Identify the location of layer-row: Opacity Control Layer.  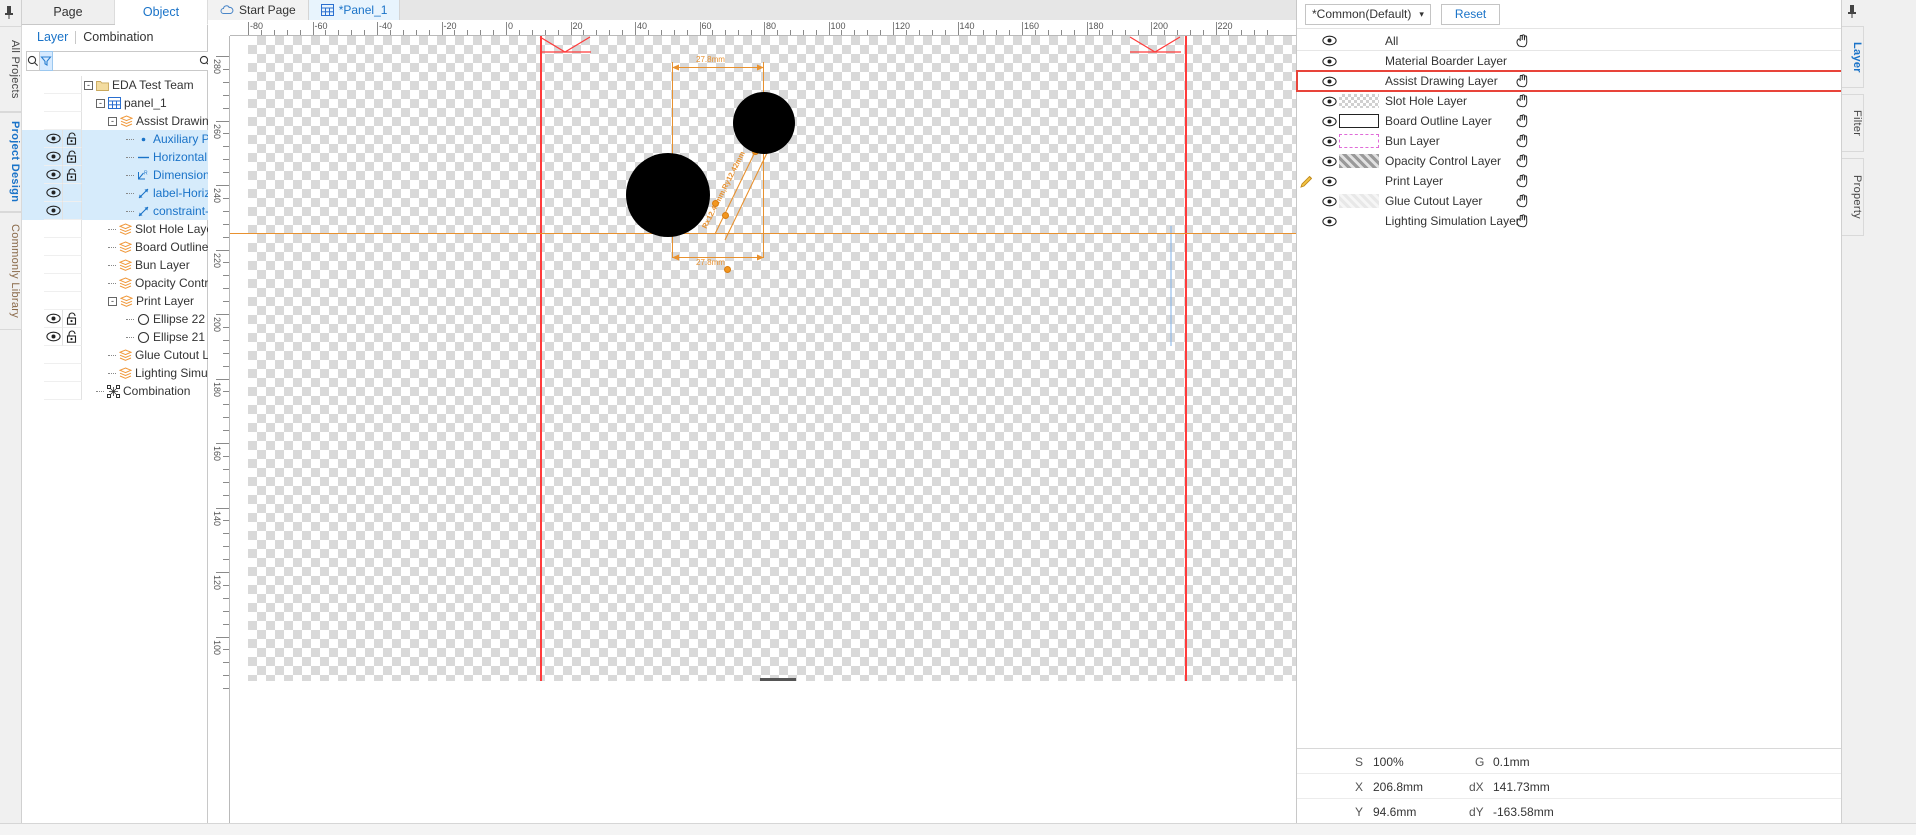
(1569, 161).